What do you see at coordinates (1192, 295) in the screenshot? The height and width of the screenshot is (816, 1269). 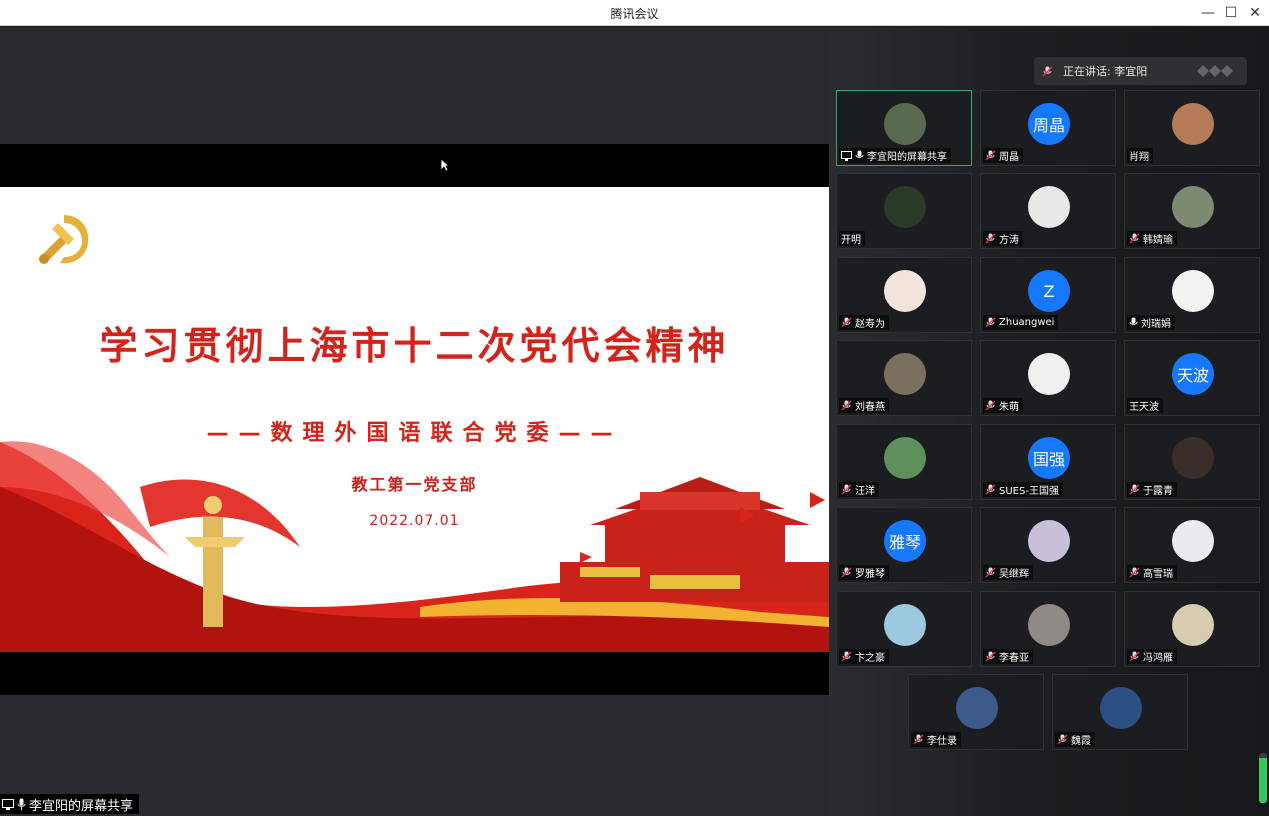 I see `participant-tile: 刘瑞娟` at bounding box center [1192, 295].